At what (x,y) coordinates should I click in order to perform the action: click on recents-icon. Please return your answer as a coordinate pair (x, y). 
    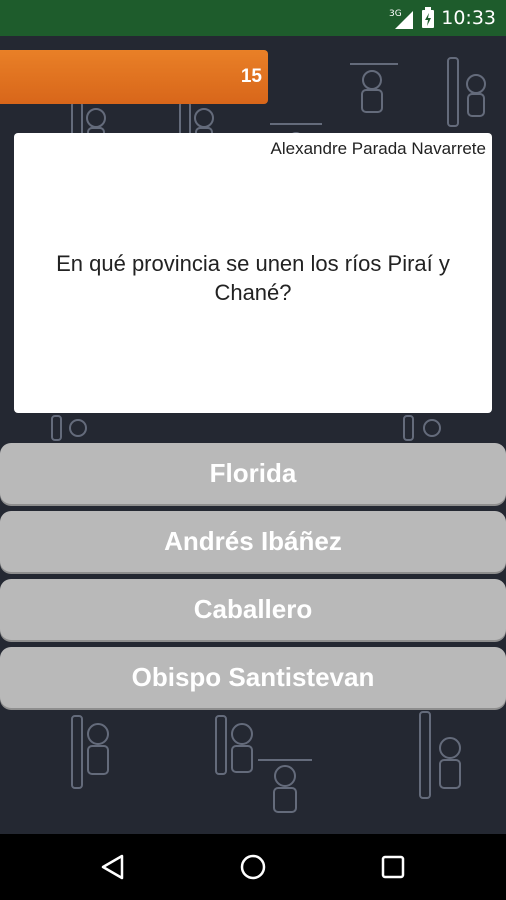
    Looking at the image, I should click on (393, 867).